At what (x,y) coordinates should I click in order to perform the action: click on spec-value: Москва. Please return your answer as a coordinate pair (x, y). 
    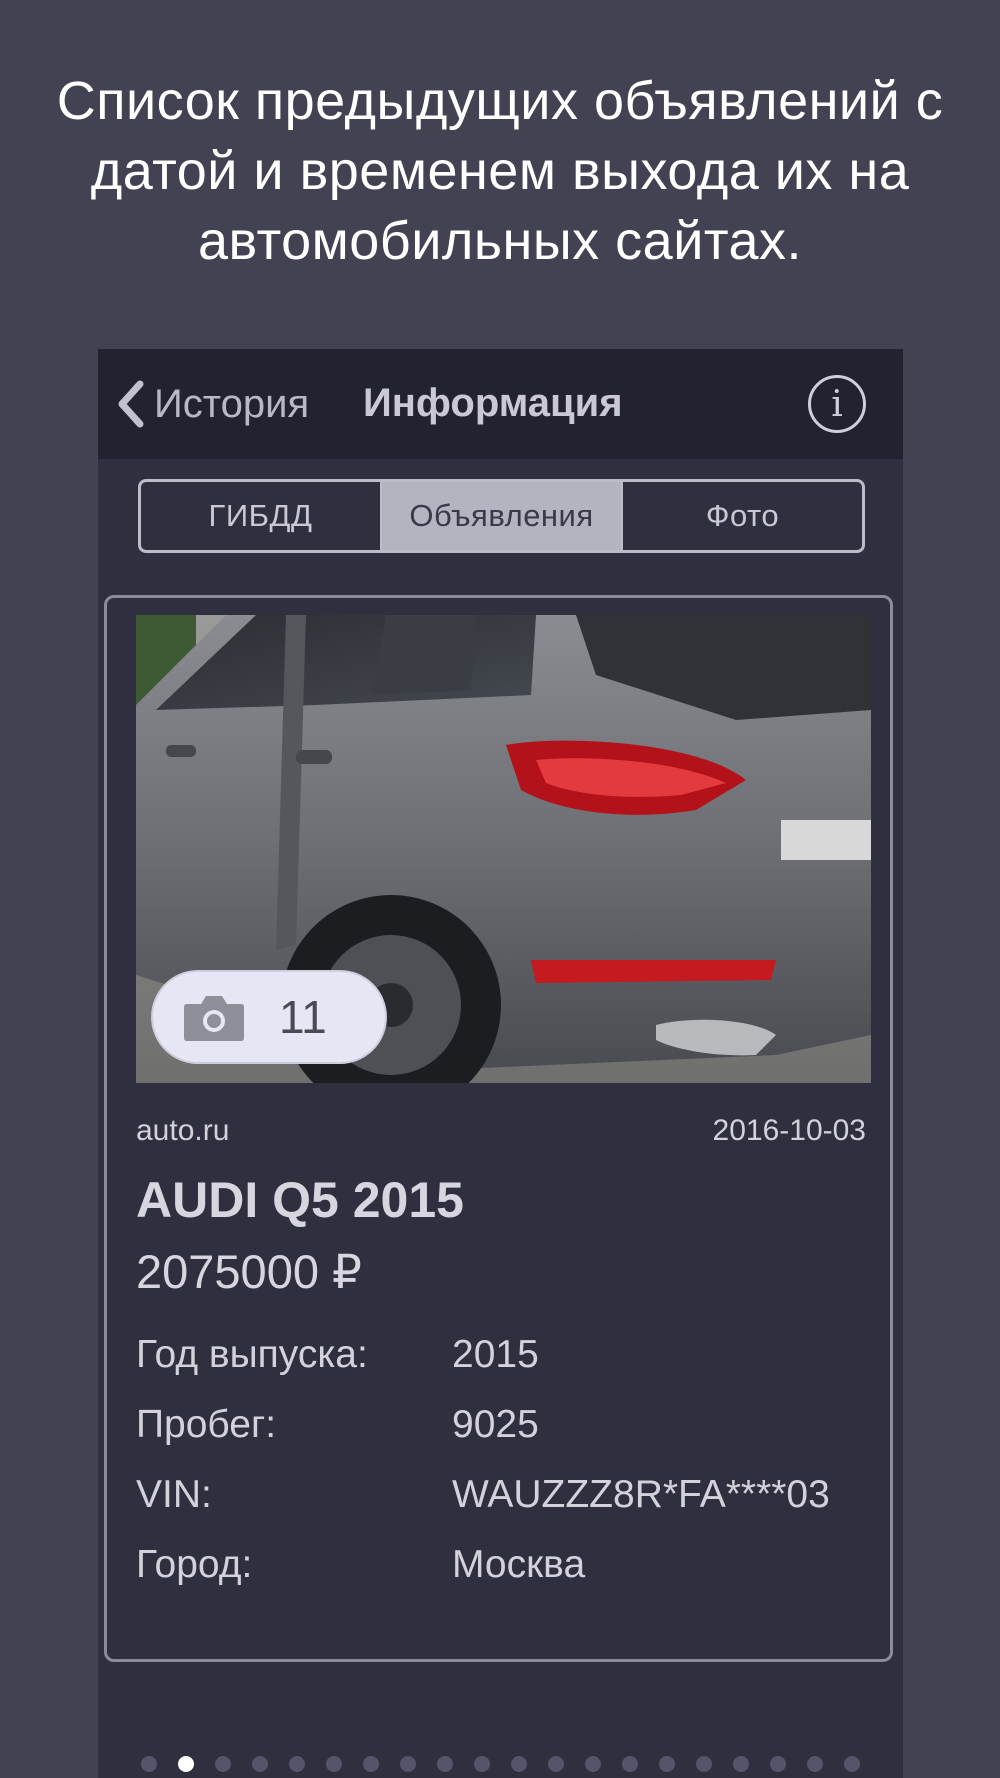
    Looking at the image, I should click on (519, 1564).